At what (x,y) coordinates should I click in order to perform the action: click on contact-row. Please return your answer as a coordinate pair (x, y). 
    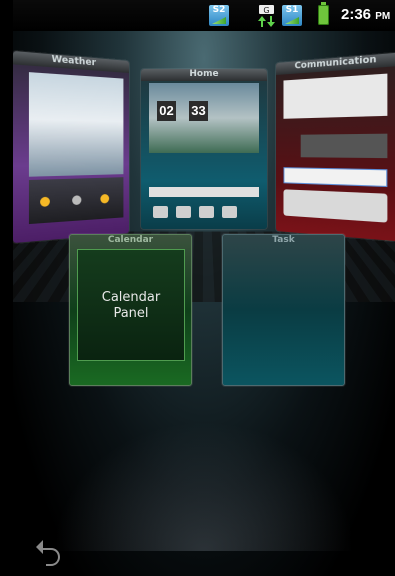
    Looking at the image, I should click on (344, 146).